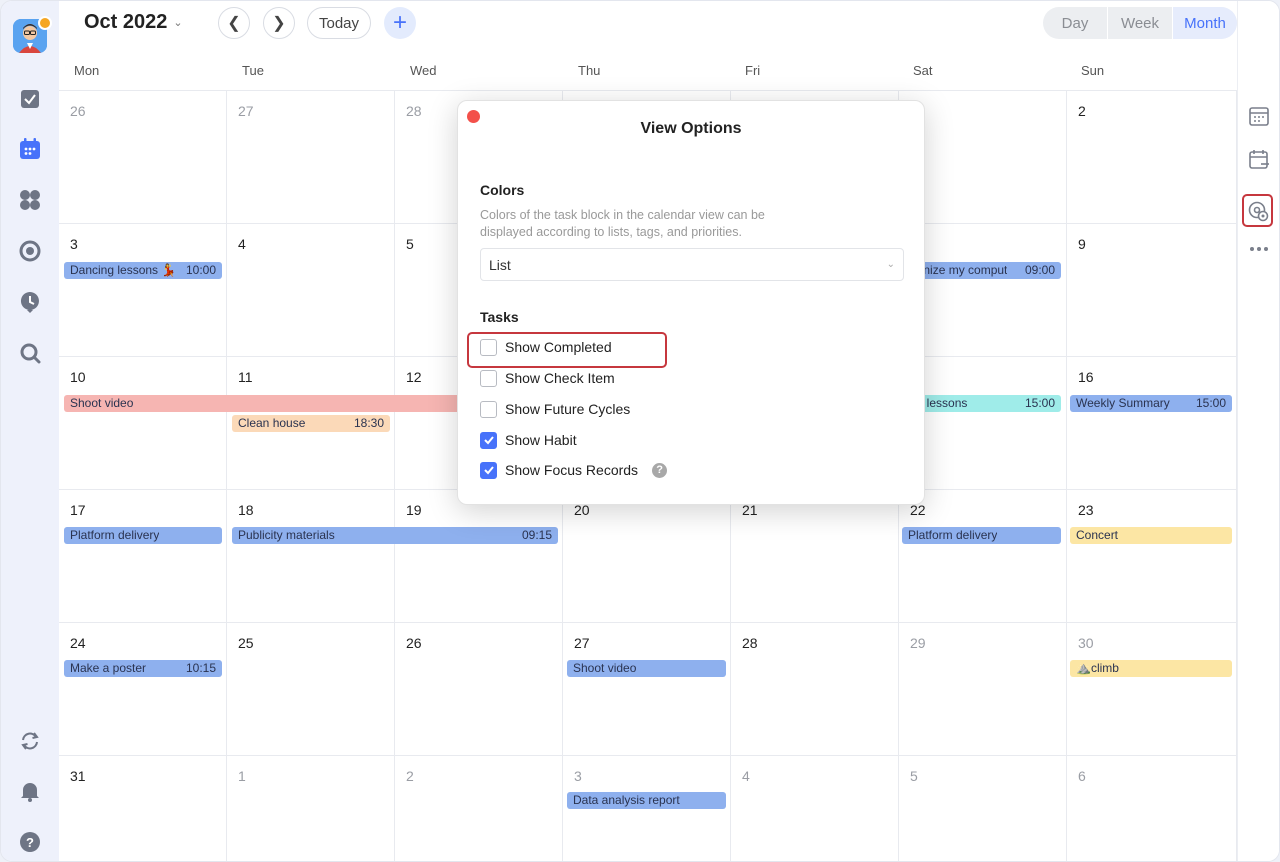 The width and height of the screenshot is (1280, 862). What do you see at coordinates (982, 403) in the screenshot?
I see `event-block: ga lessons 15:00` at bounding box center [982, 403].